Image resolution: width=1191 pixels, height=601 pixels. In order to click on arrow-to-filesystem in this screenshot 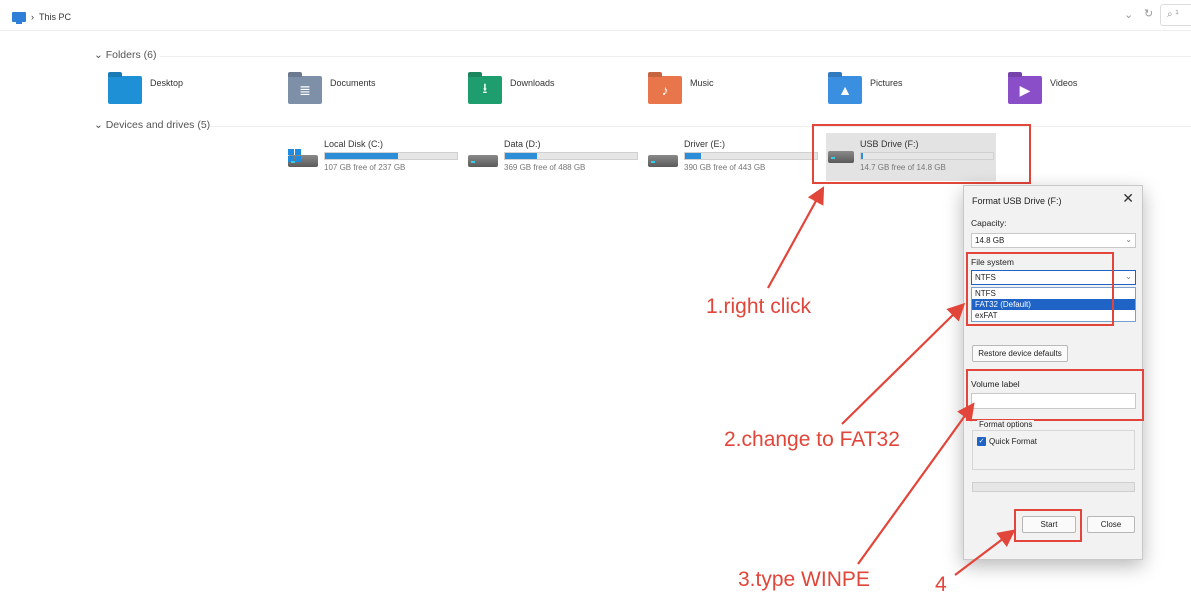, I will do `click(903, 363)`.